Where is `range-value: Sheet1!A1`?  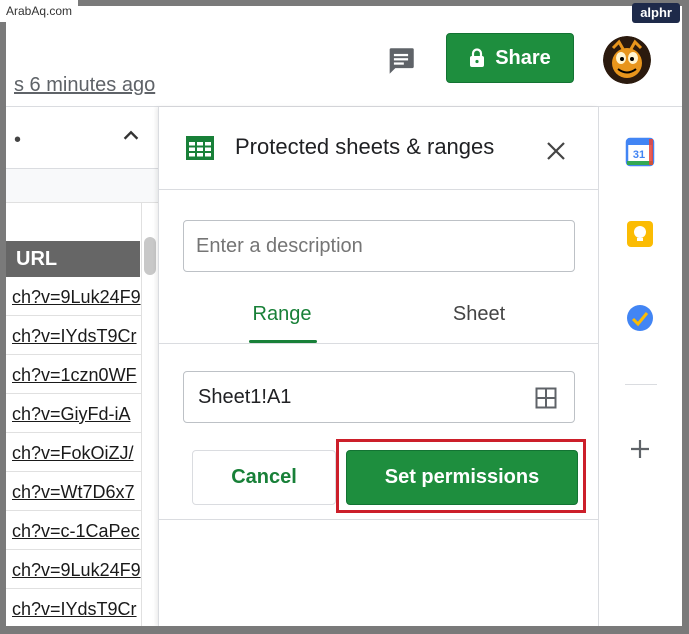
range-value: Sheet1!A1 is located at coordinates (245, 397).